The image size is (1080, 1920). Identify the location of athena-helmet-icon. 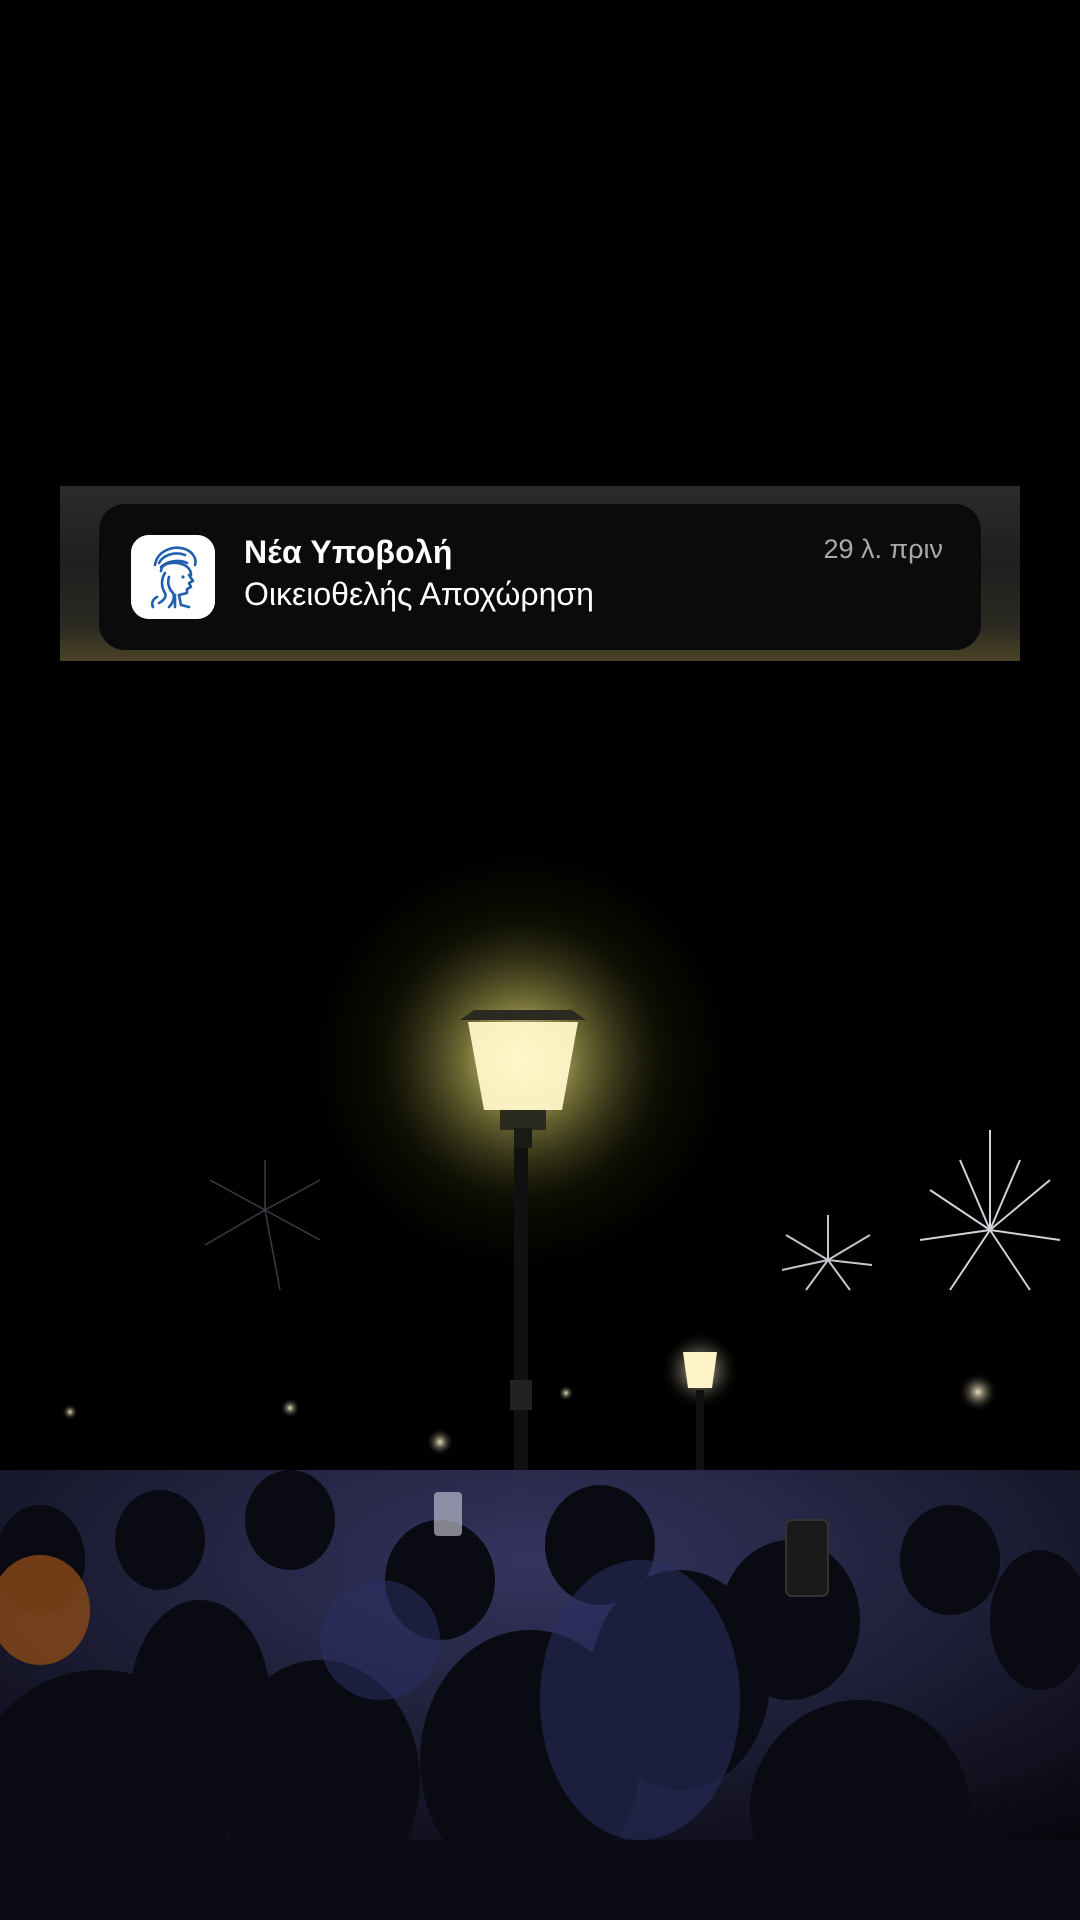
(173, 577).